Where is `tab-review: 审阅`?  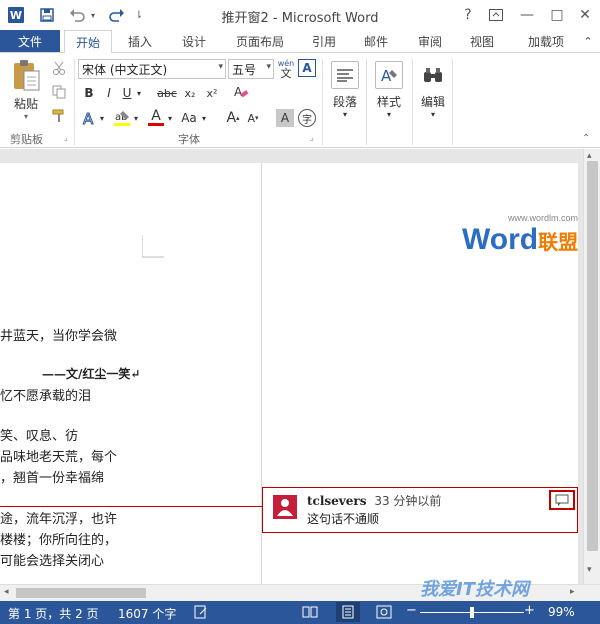
tab-review: 审阅 is located at coordinates (430, 41).